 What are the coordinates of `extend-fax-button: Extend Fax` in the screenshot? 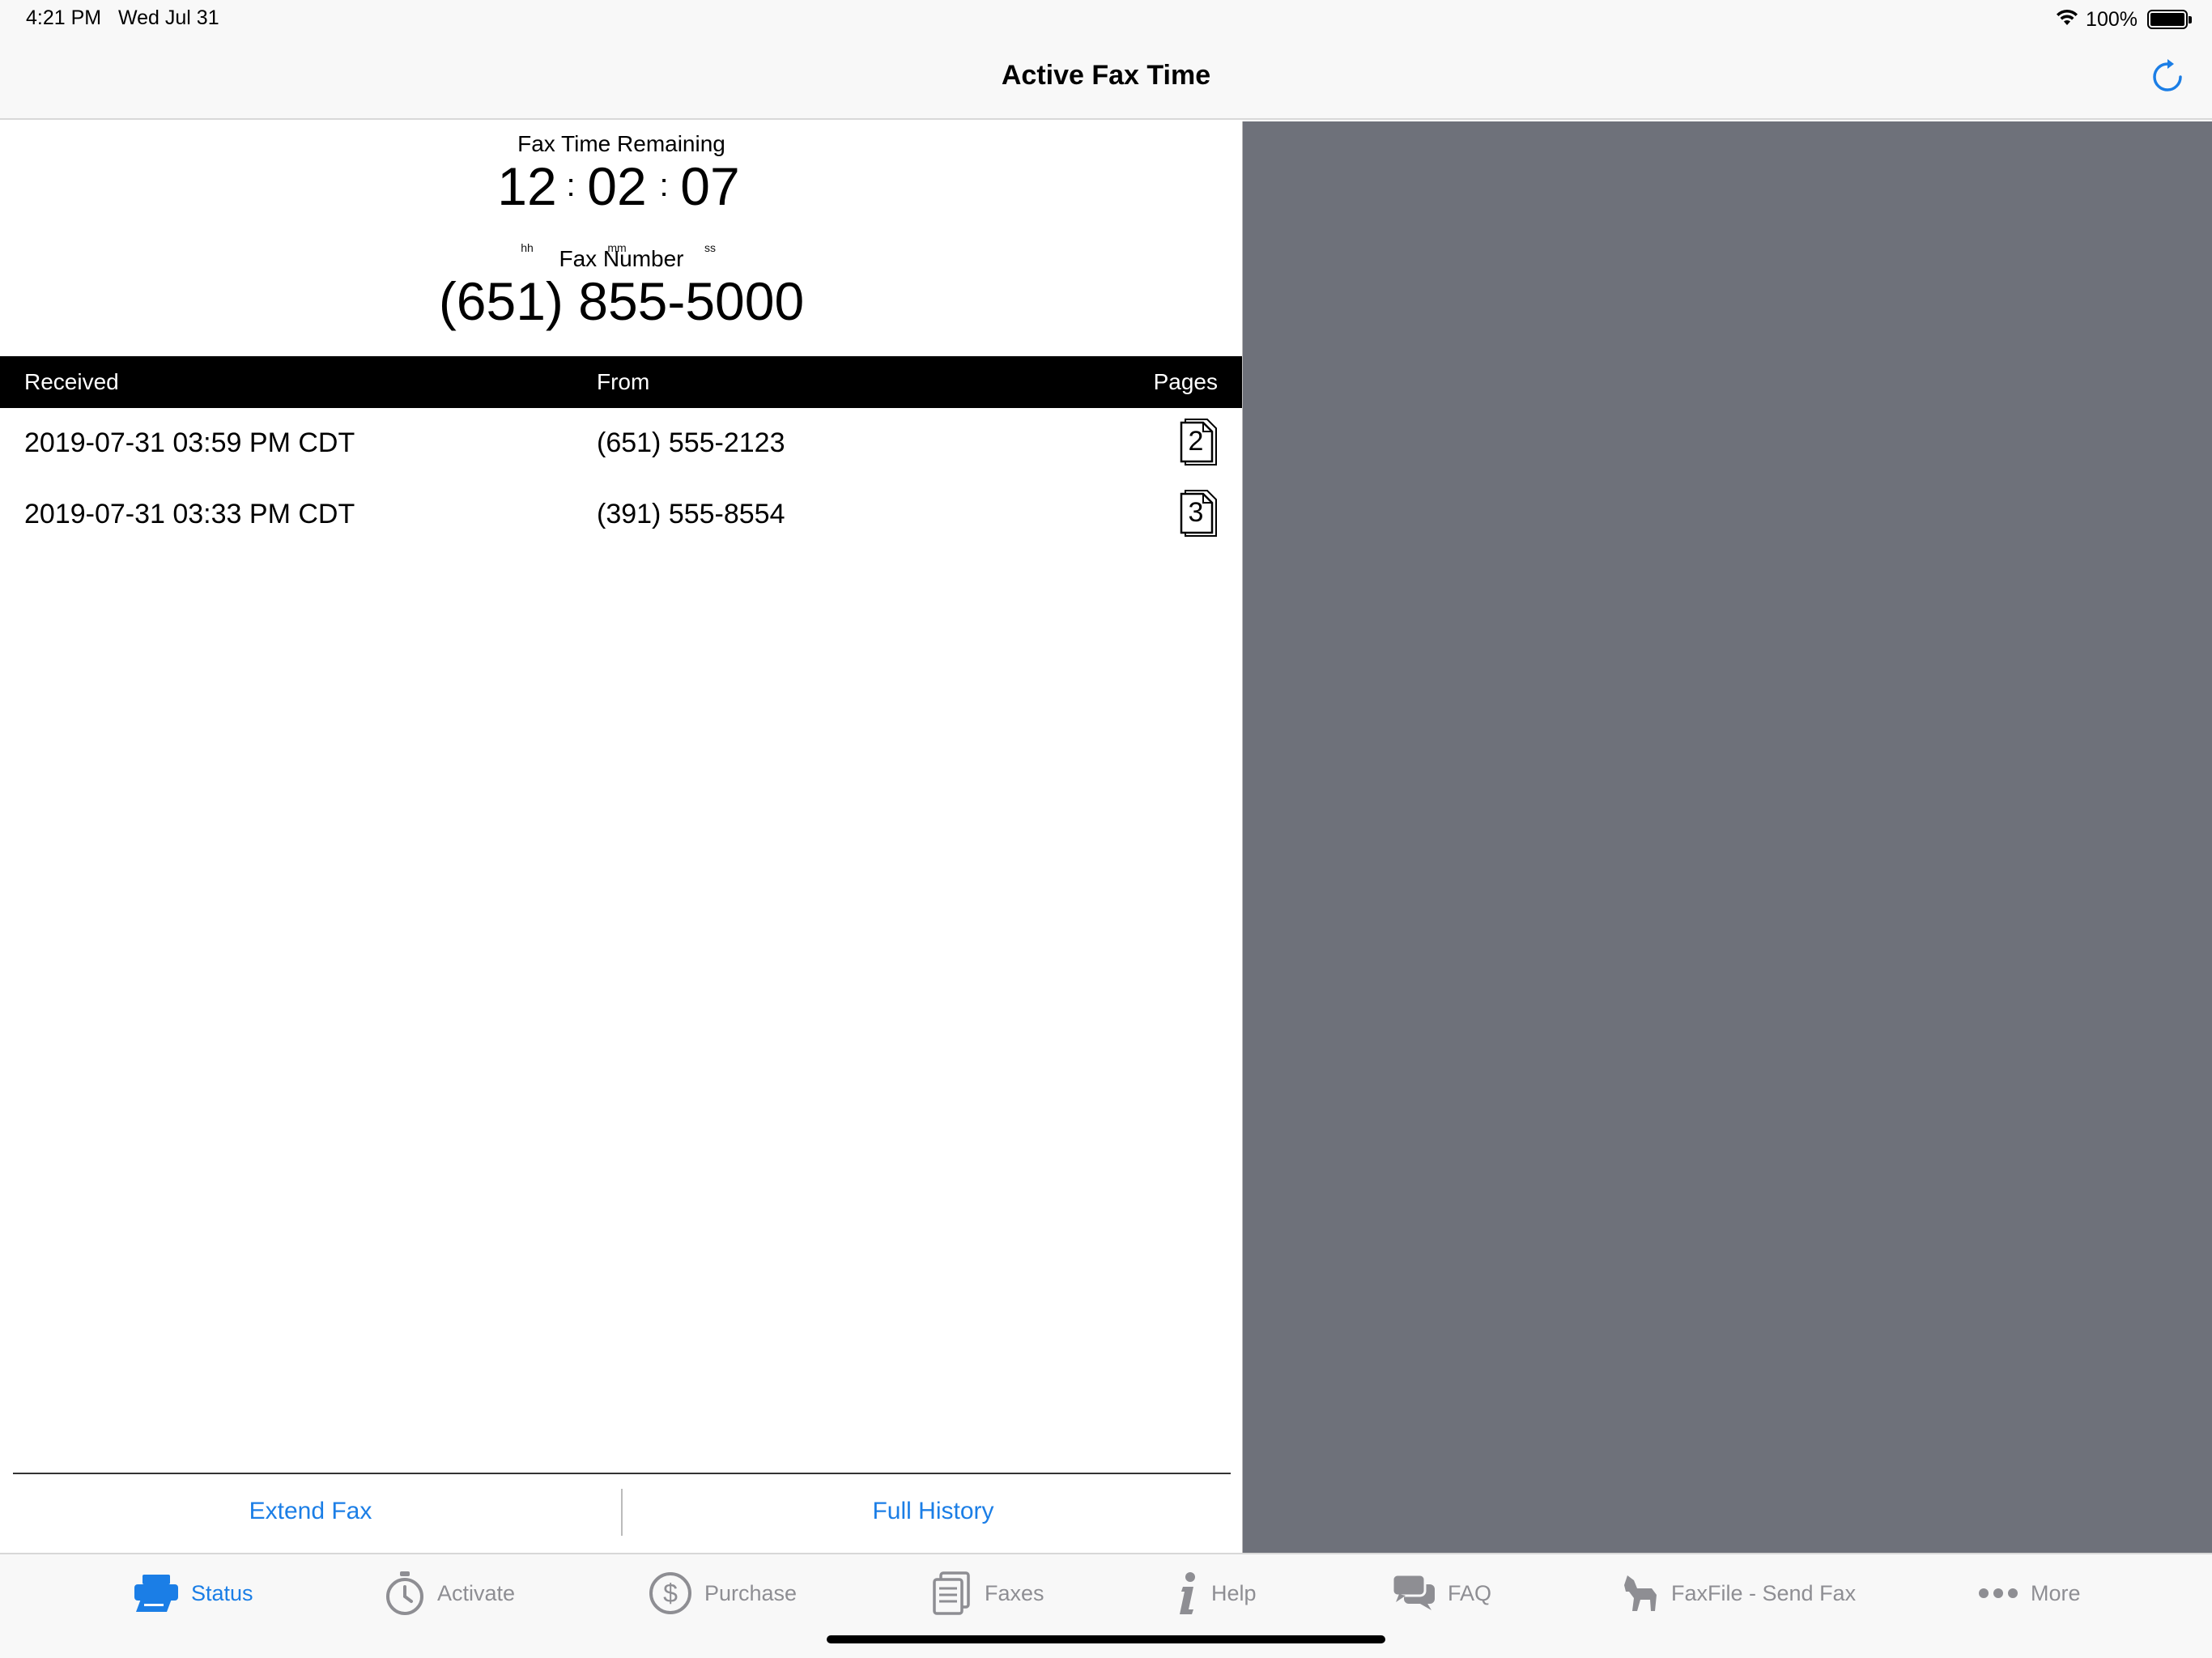 It's located at (311, 1511).